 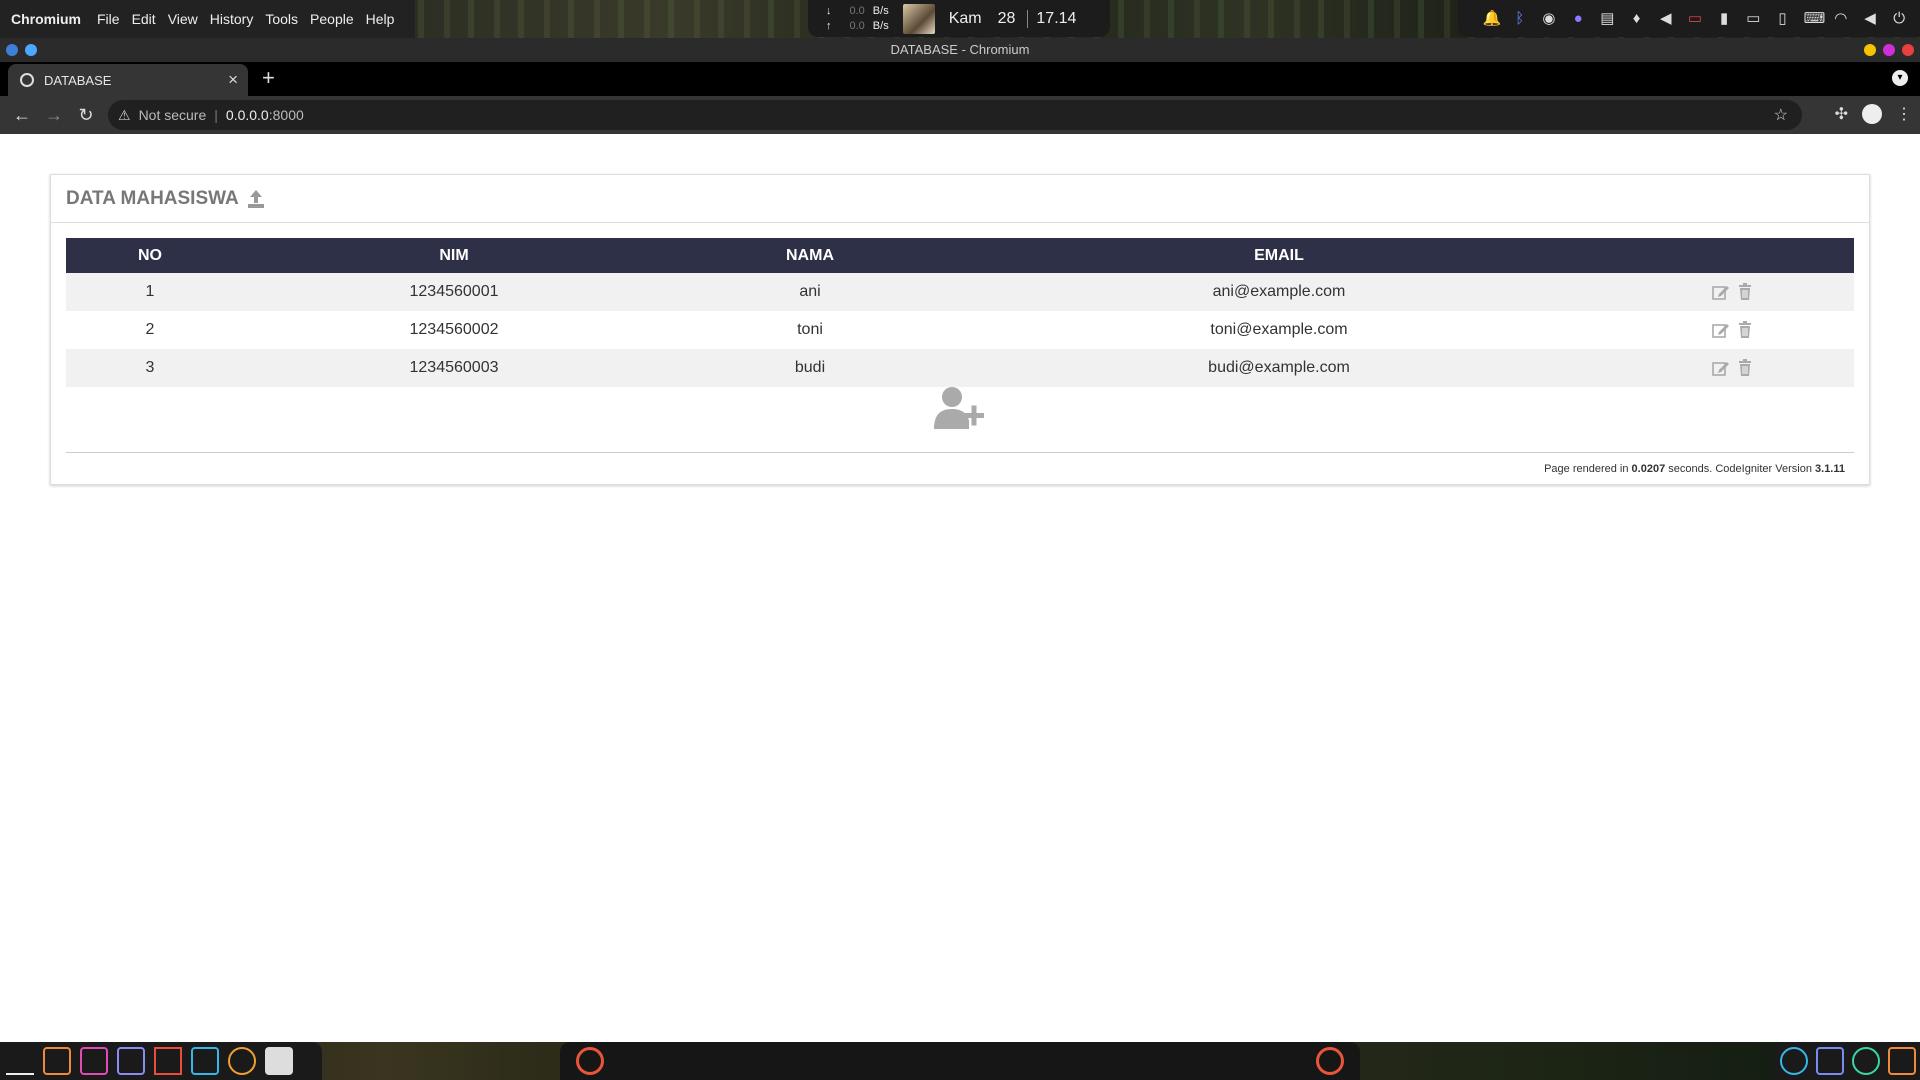 I want to click on reload-button: ↻, so click(x=86, y=115).